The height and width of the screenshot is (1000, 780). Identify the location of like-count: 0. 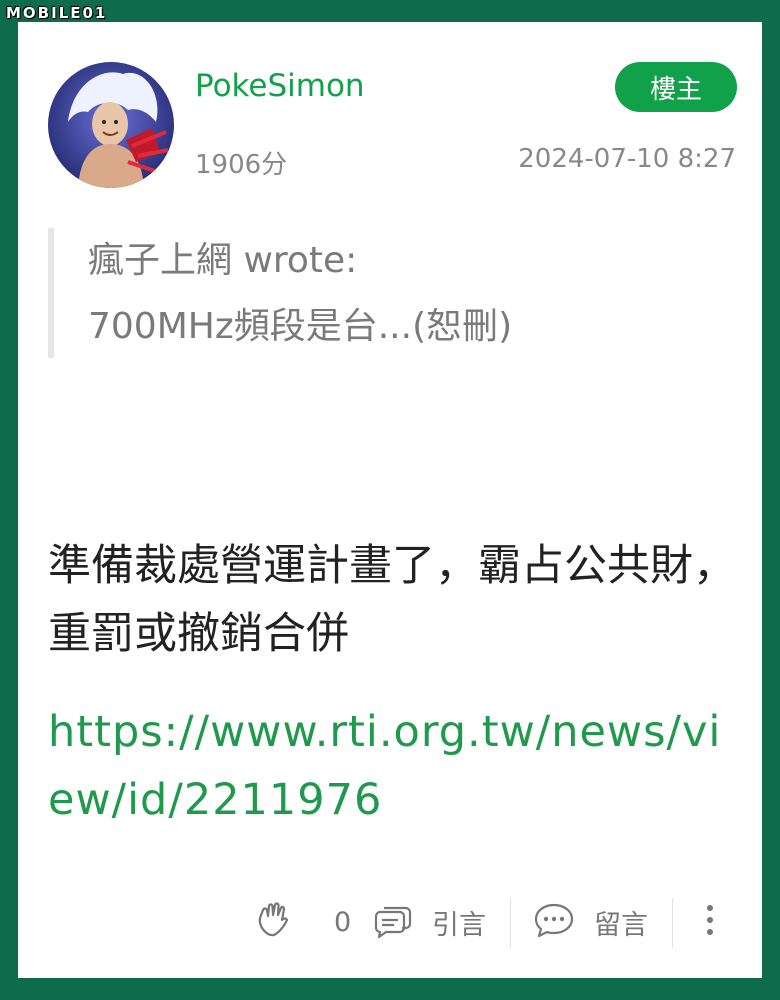
(343, 922).